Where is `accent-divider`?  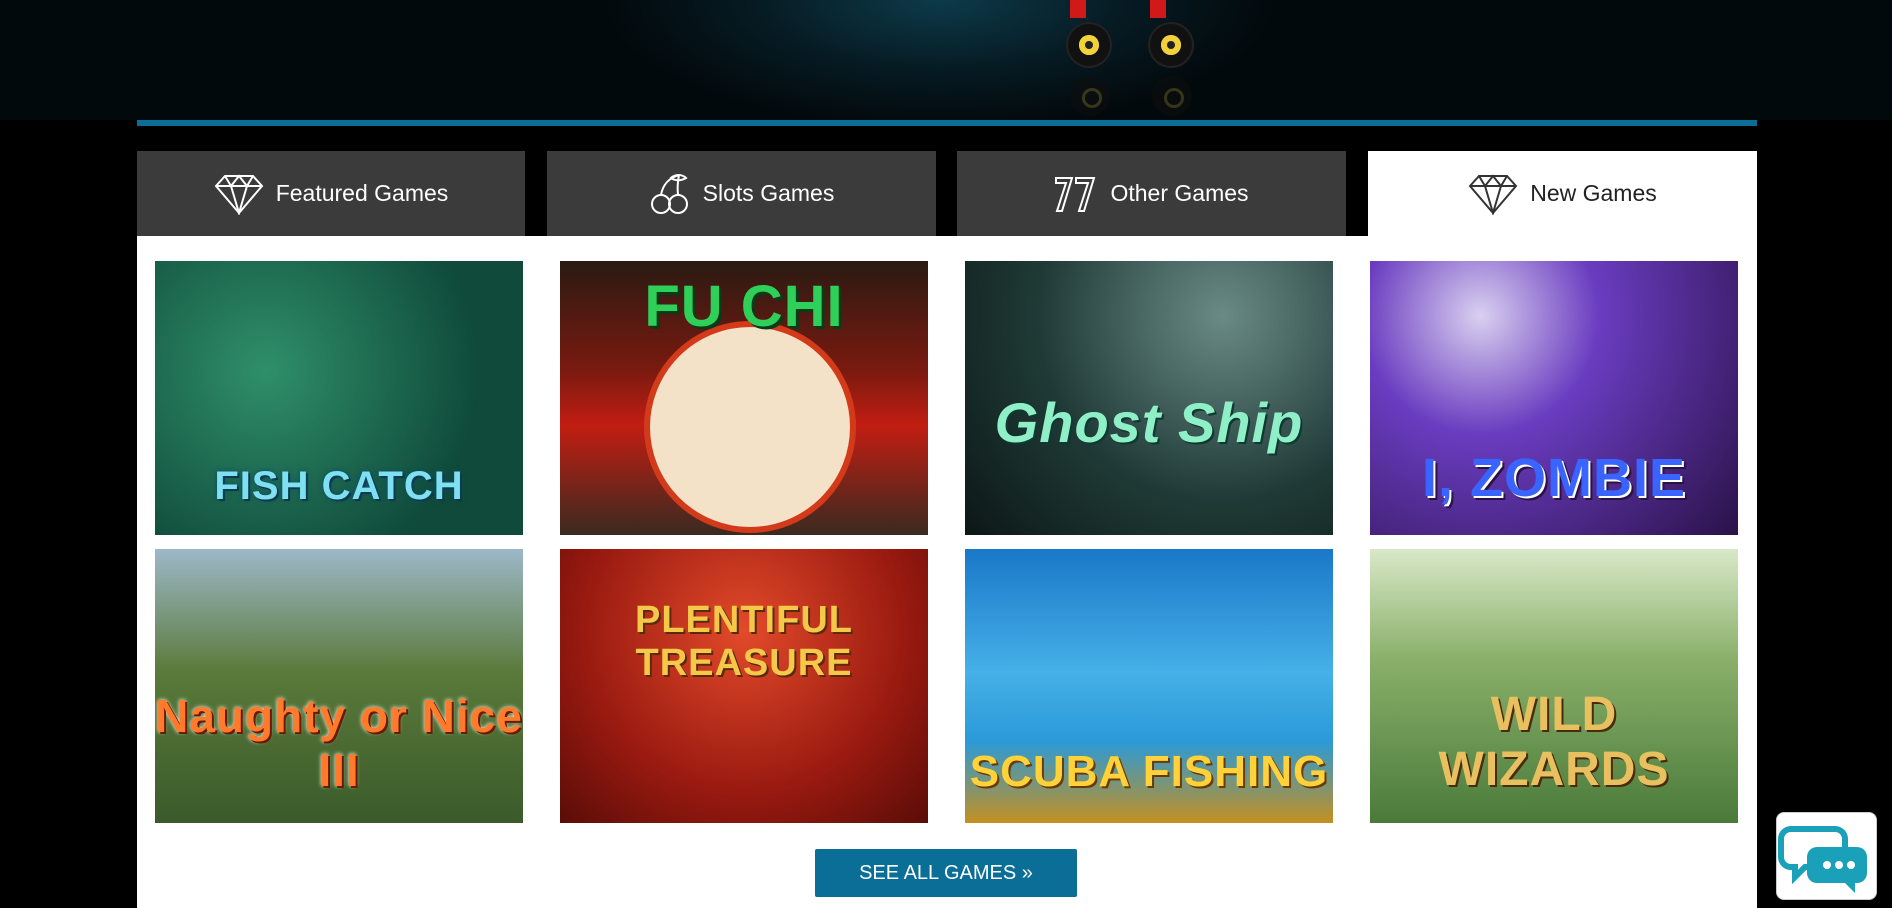 accent-divider is located at coordinates (947, 123).